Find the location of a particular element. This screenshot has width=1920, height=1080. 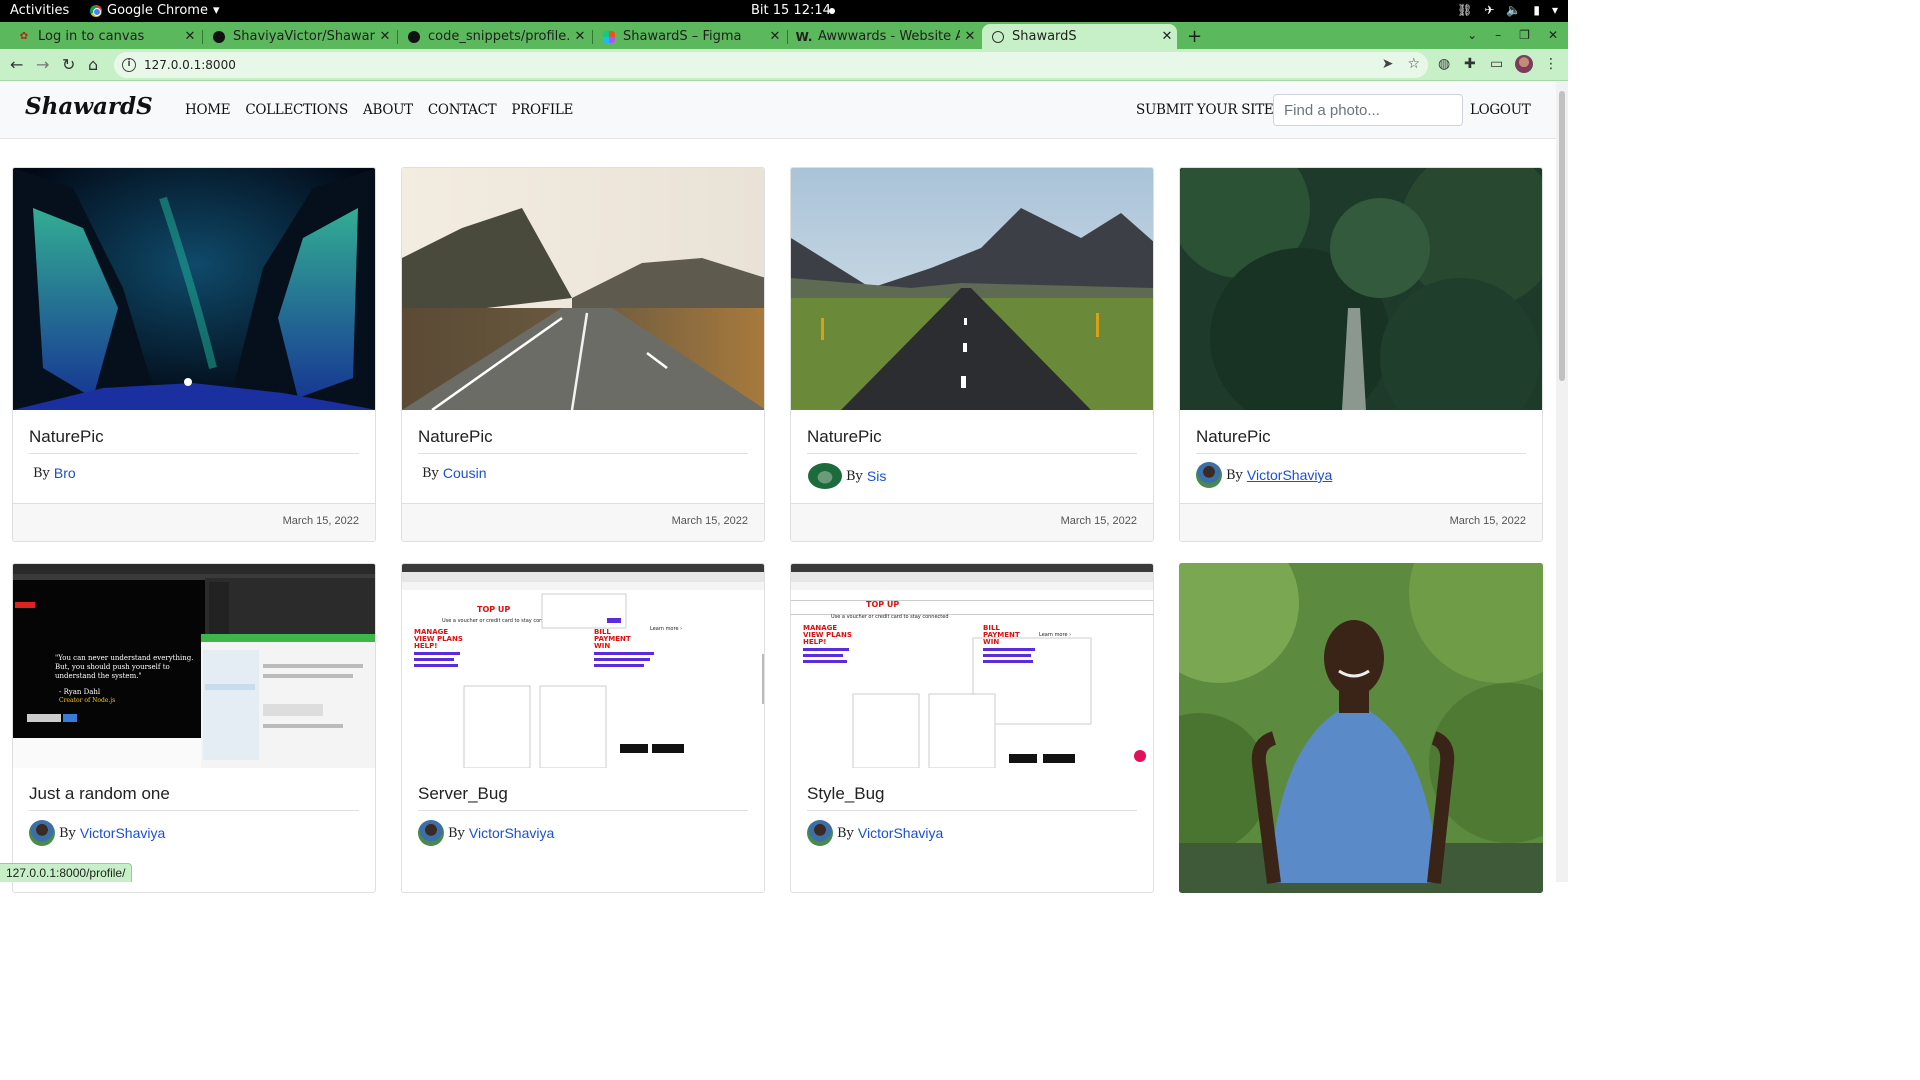

tab-shawards: ShawardS ✕ is located at coordinates (1079, 36).